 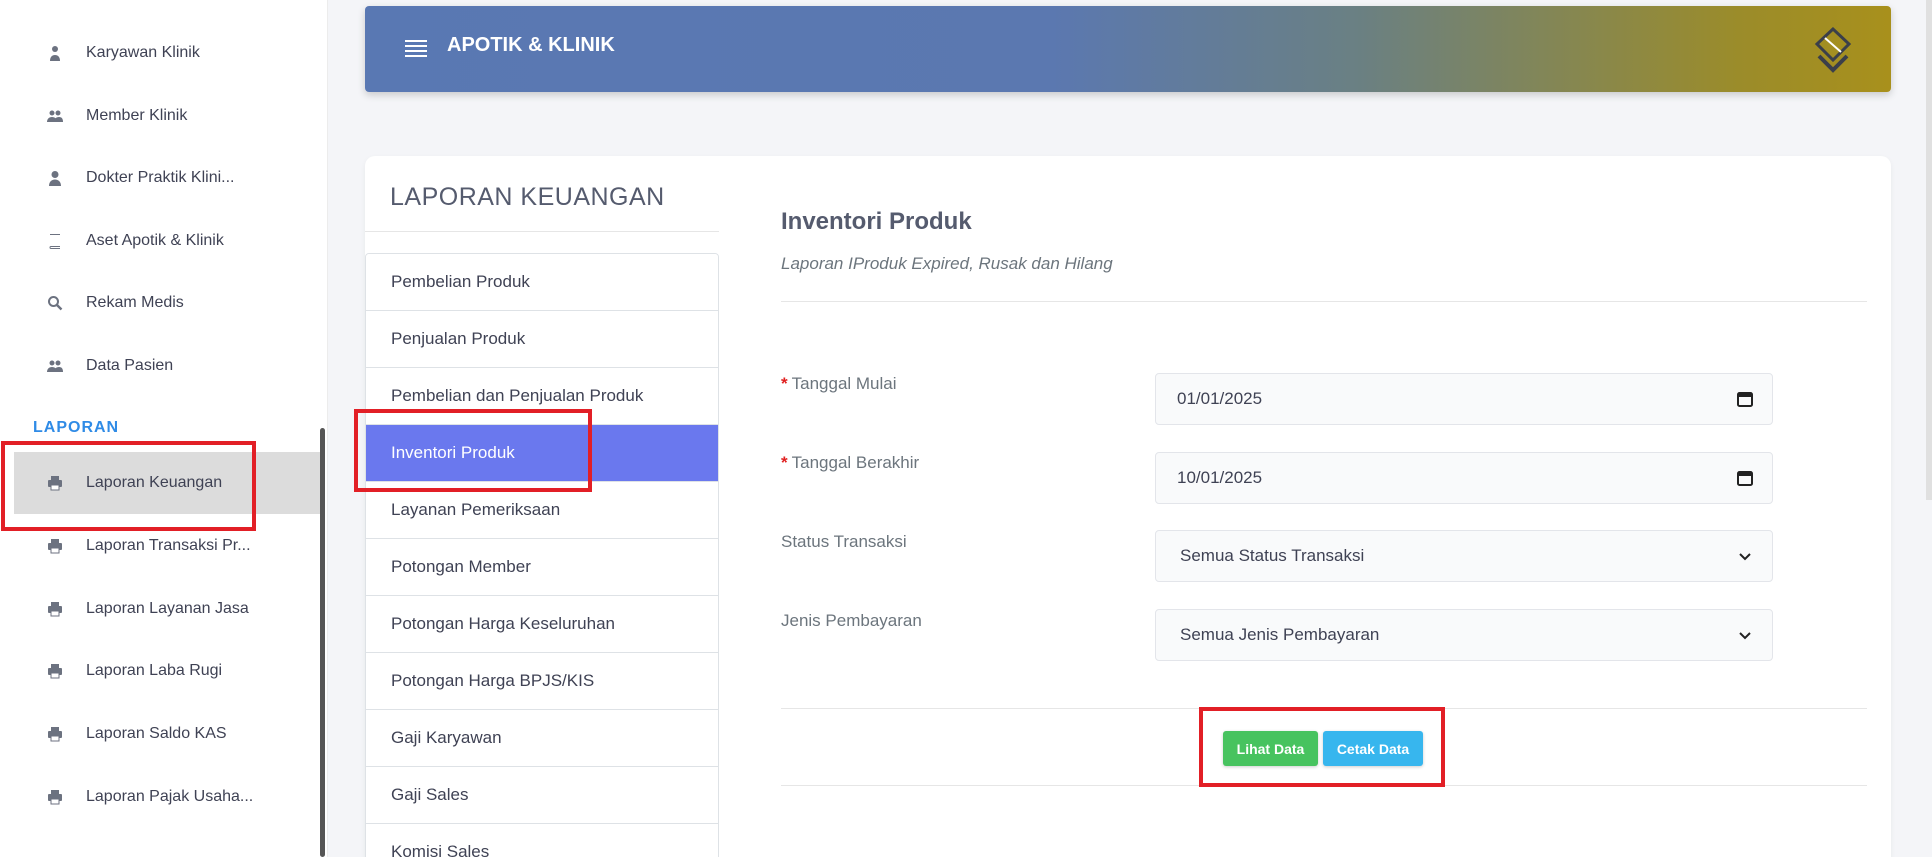 What do you see at coordinates (128, 486) in the screenshot?
I see `highlight-box-sidebar` at bounding box center [128, 486].